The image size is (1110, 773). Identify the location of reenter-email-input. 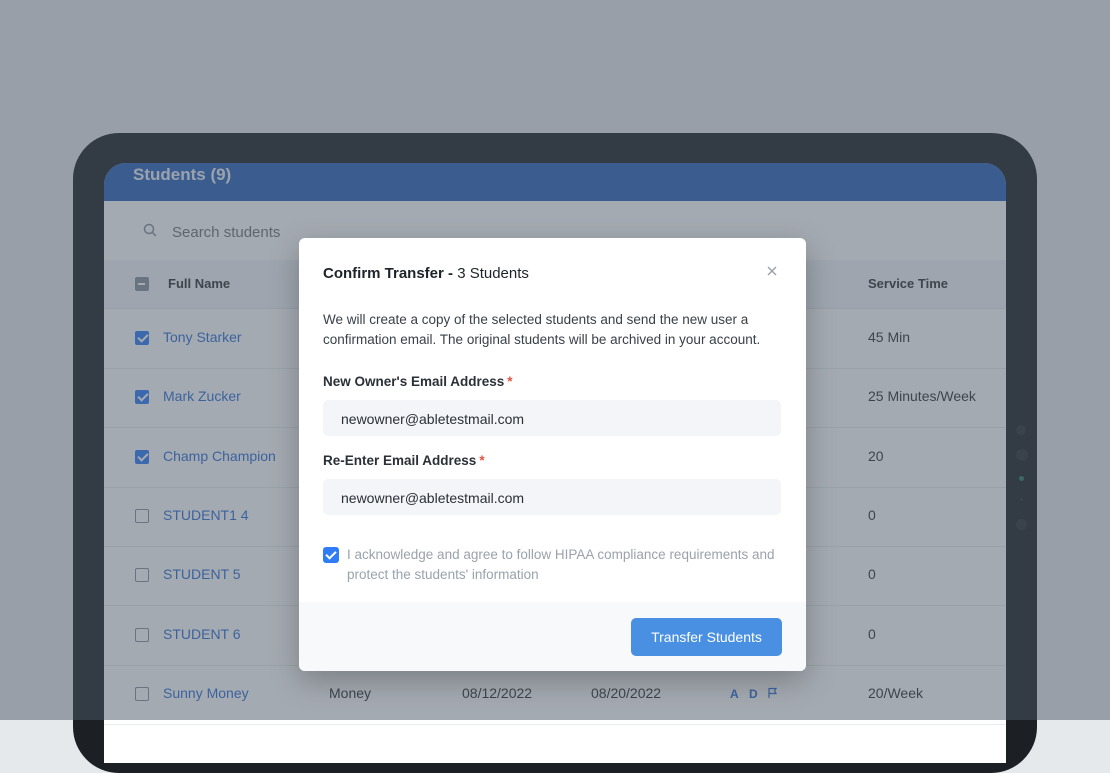
(551, 498).